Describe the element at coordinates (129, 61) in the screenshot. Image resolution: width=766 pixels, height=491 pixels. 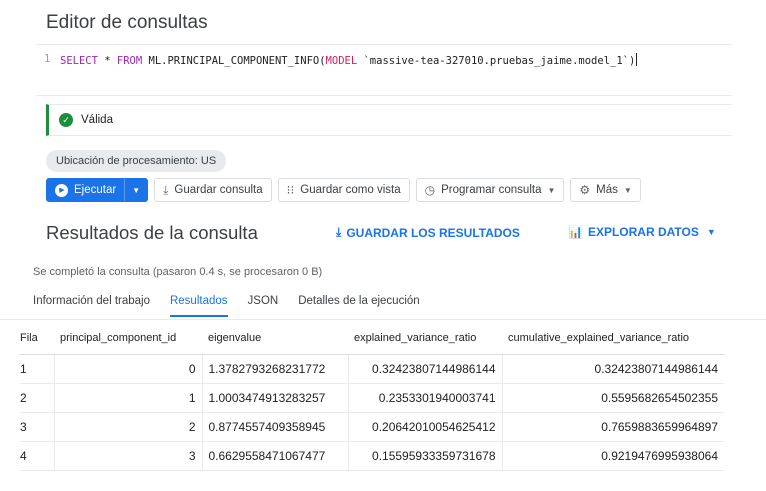
I see `code-keyword-from: FROM` at that location.